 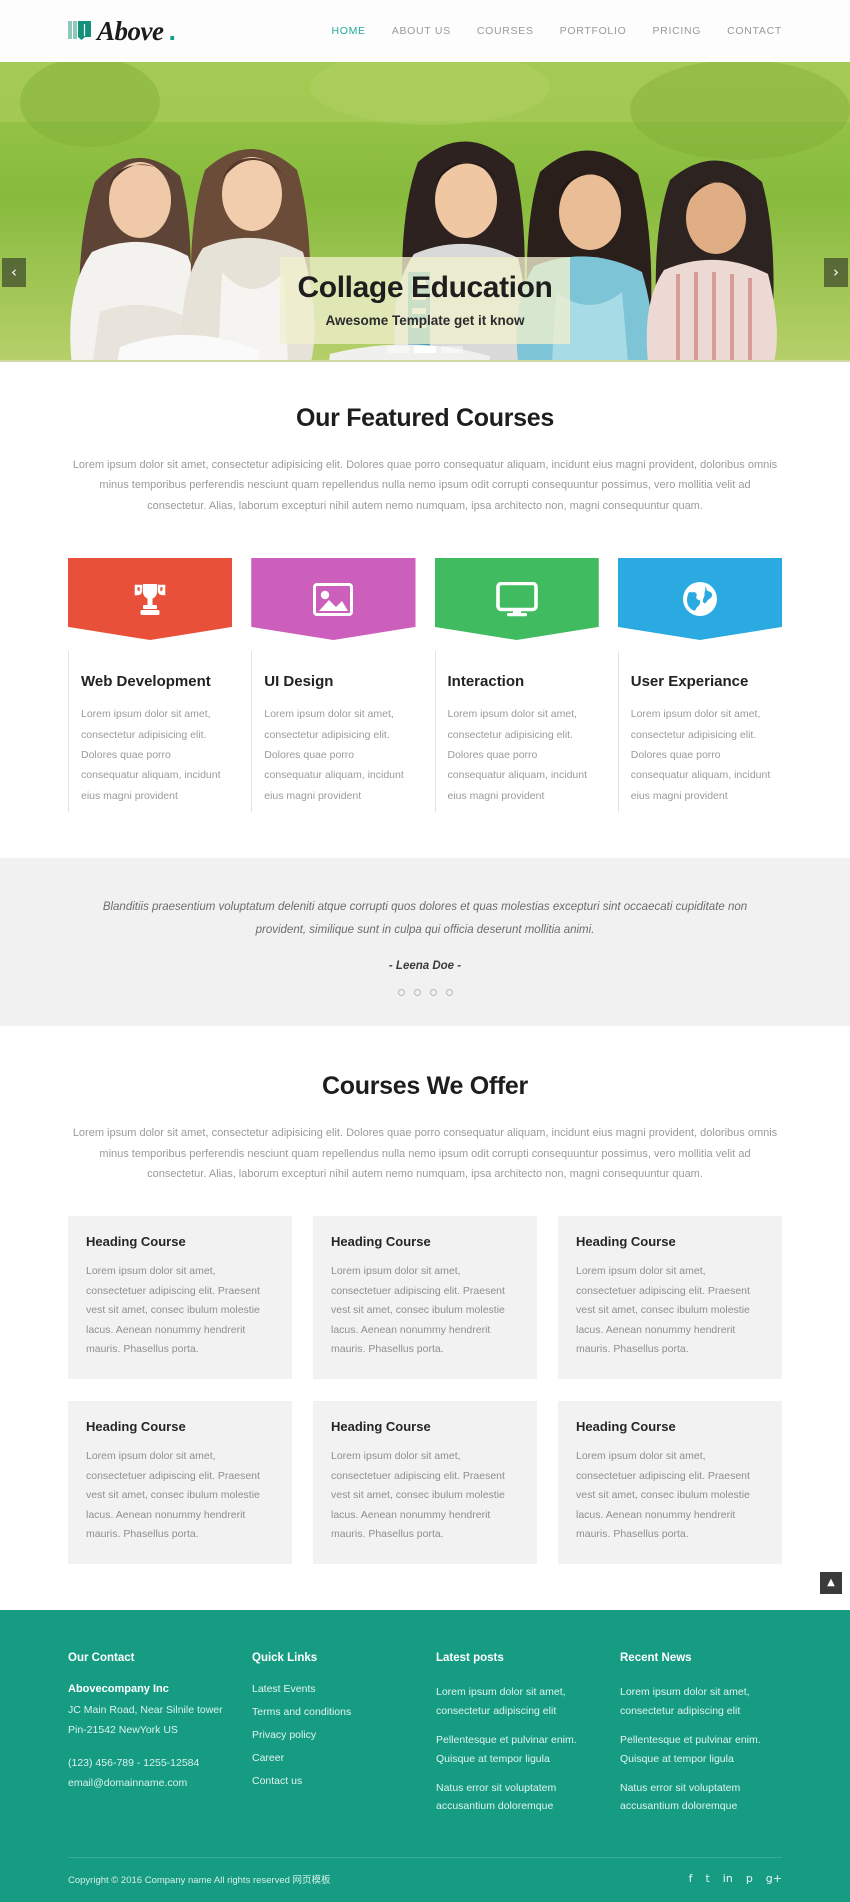 What do you see at coordinates (333, 1758) in the screenshot?
I see `footer-link-career: Career` at bounding box center [333, 1758].